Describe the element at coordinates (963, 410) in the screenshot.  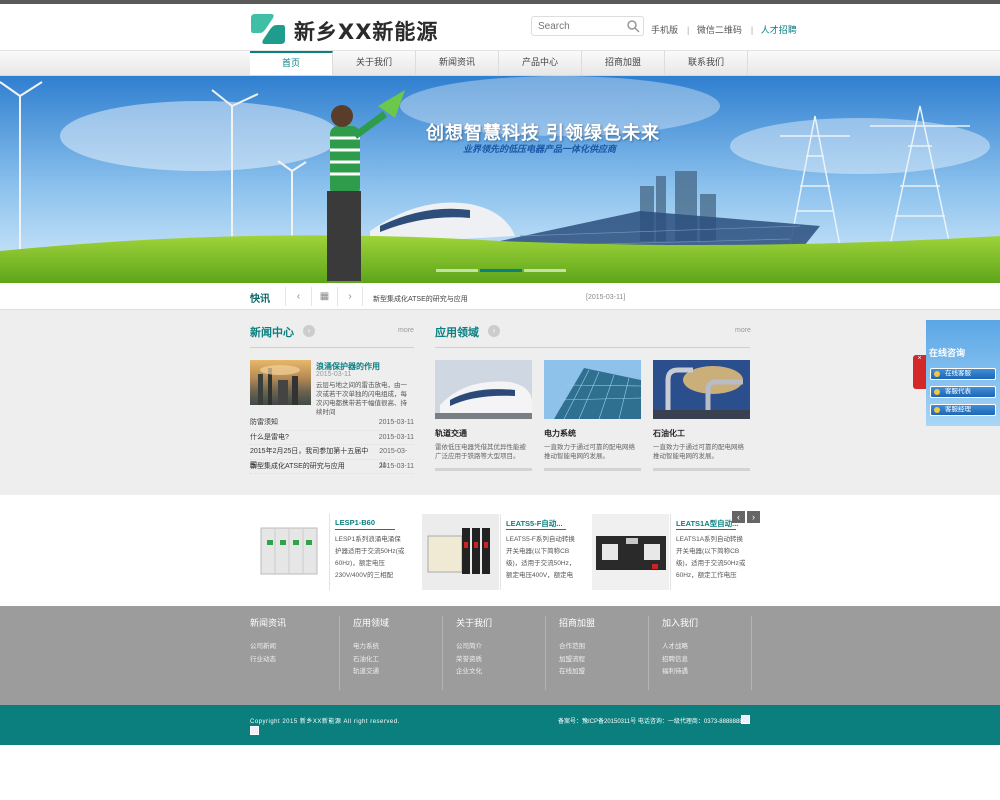
I see `consult-button-manager: 客服经理` at that location.